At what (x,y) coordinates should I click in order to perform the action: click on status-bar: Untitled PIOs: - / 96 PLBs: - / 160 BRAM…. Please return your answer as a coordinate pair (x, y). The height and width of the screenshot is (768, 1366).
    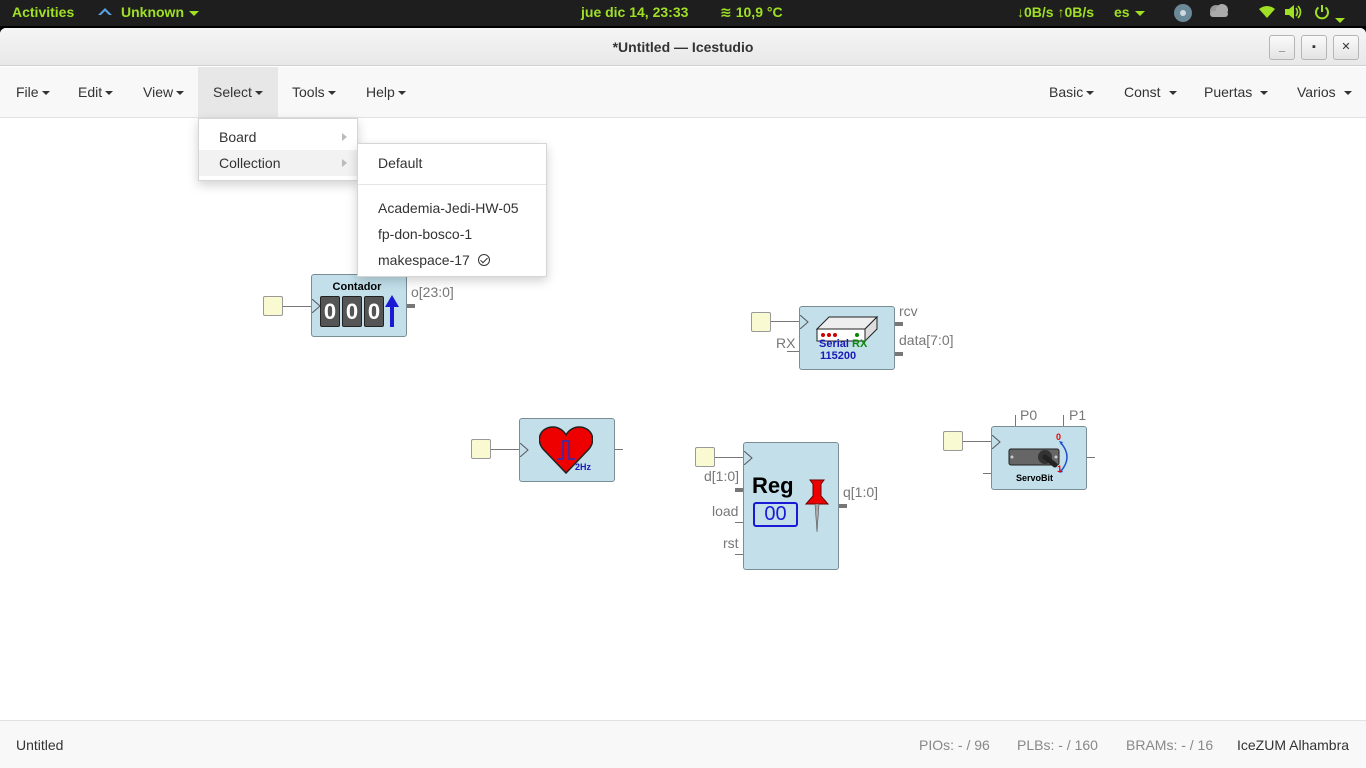
    Looking at the image, I should click on (683, 744).